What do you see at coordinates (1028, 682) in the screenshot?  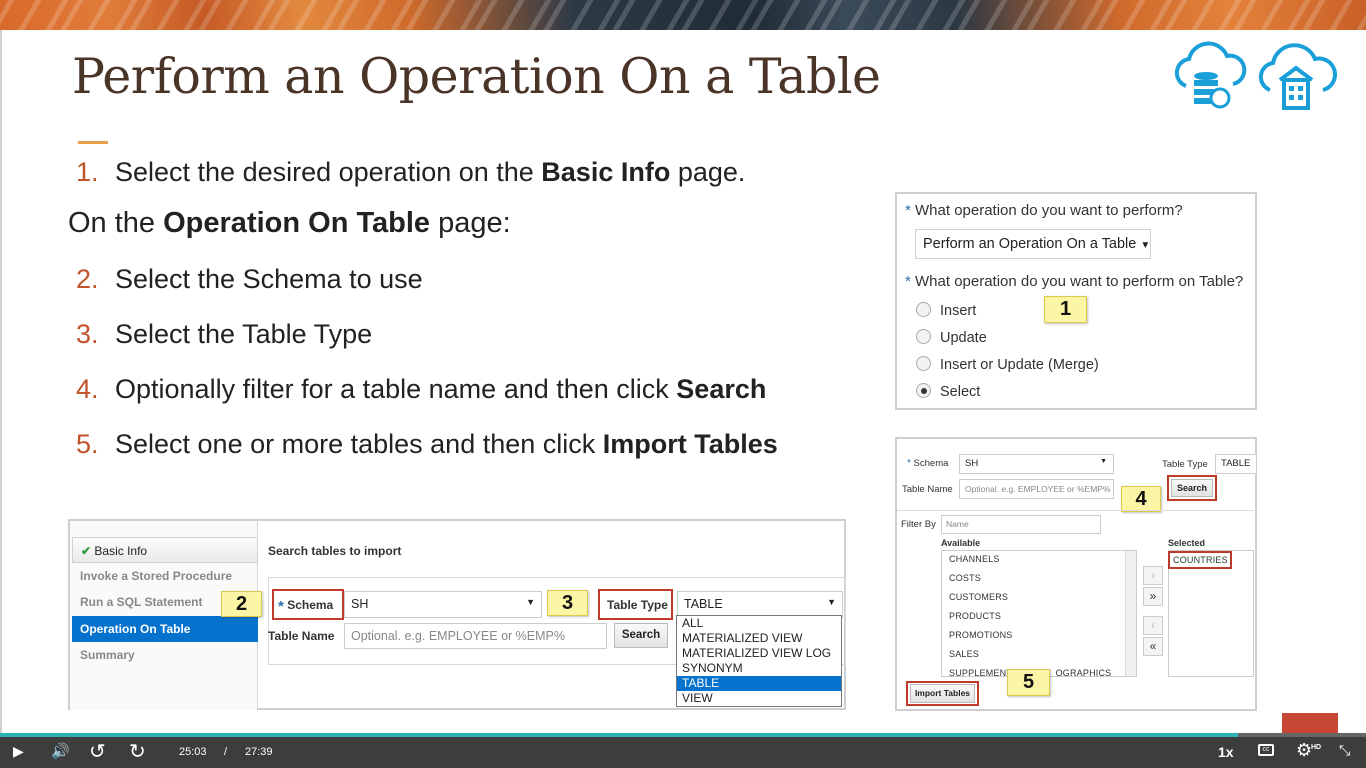 I see `callout-5: 5` at bounding box center [1028, 682].